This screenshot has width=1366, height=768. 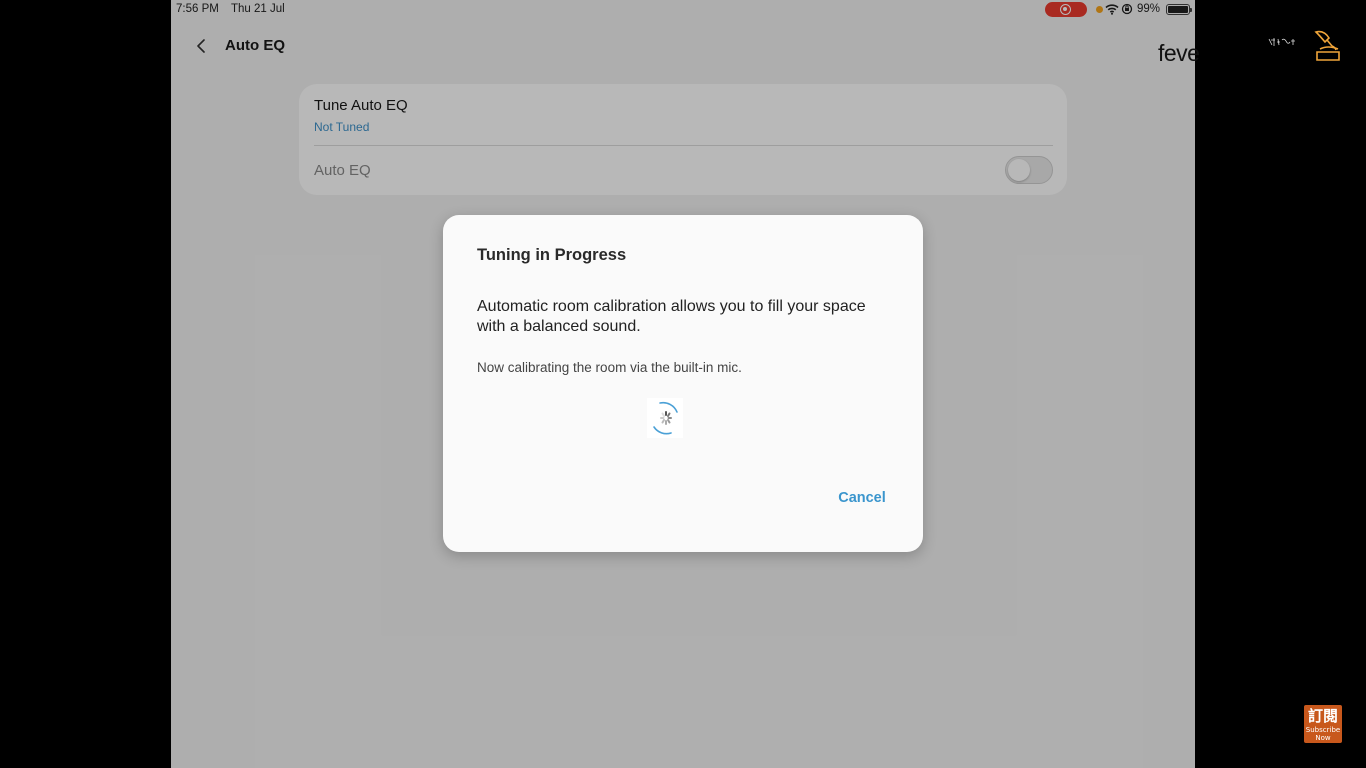 What do you see at coordinates (1323, 734) in the screenshot?
I see `subscribe-label: Subscribe Now` at bounding box center [1323, 734].